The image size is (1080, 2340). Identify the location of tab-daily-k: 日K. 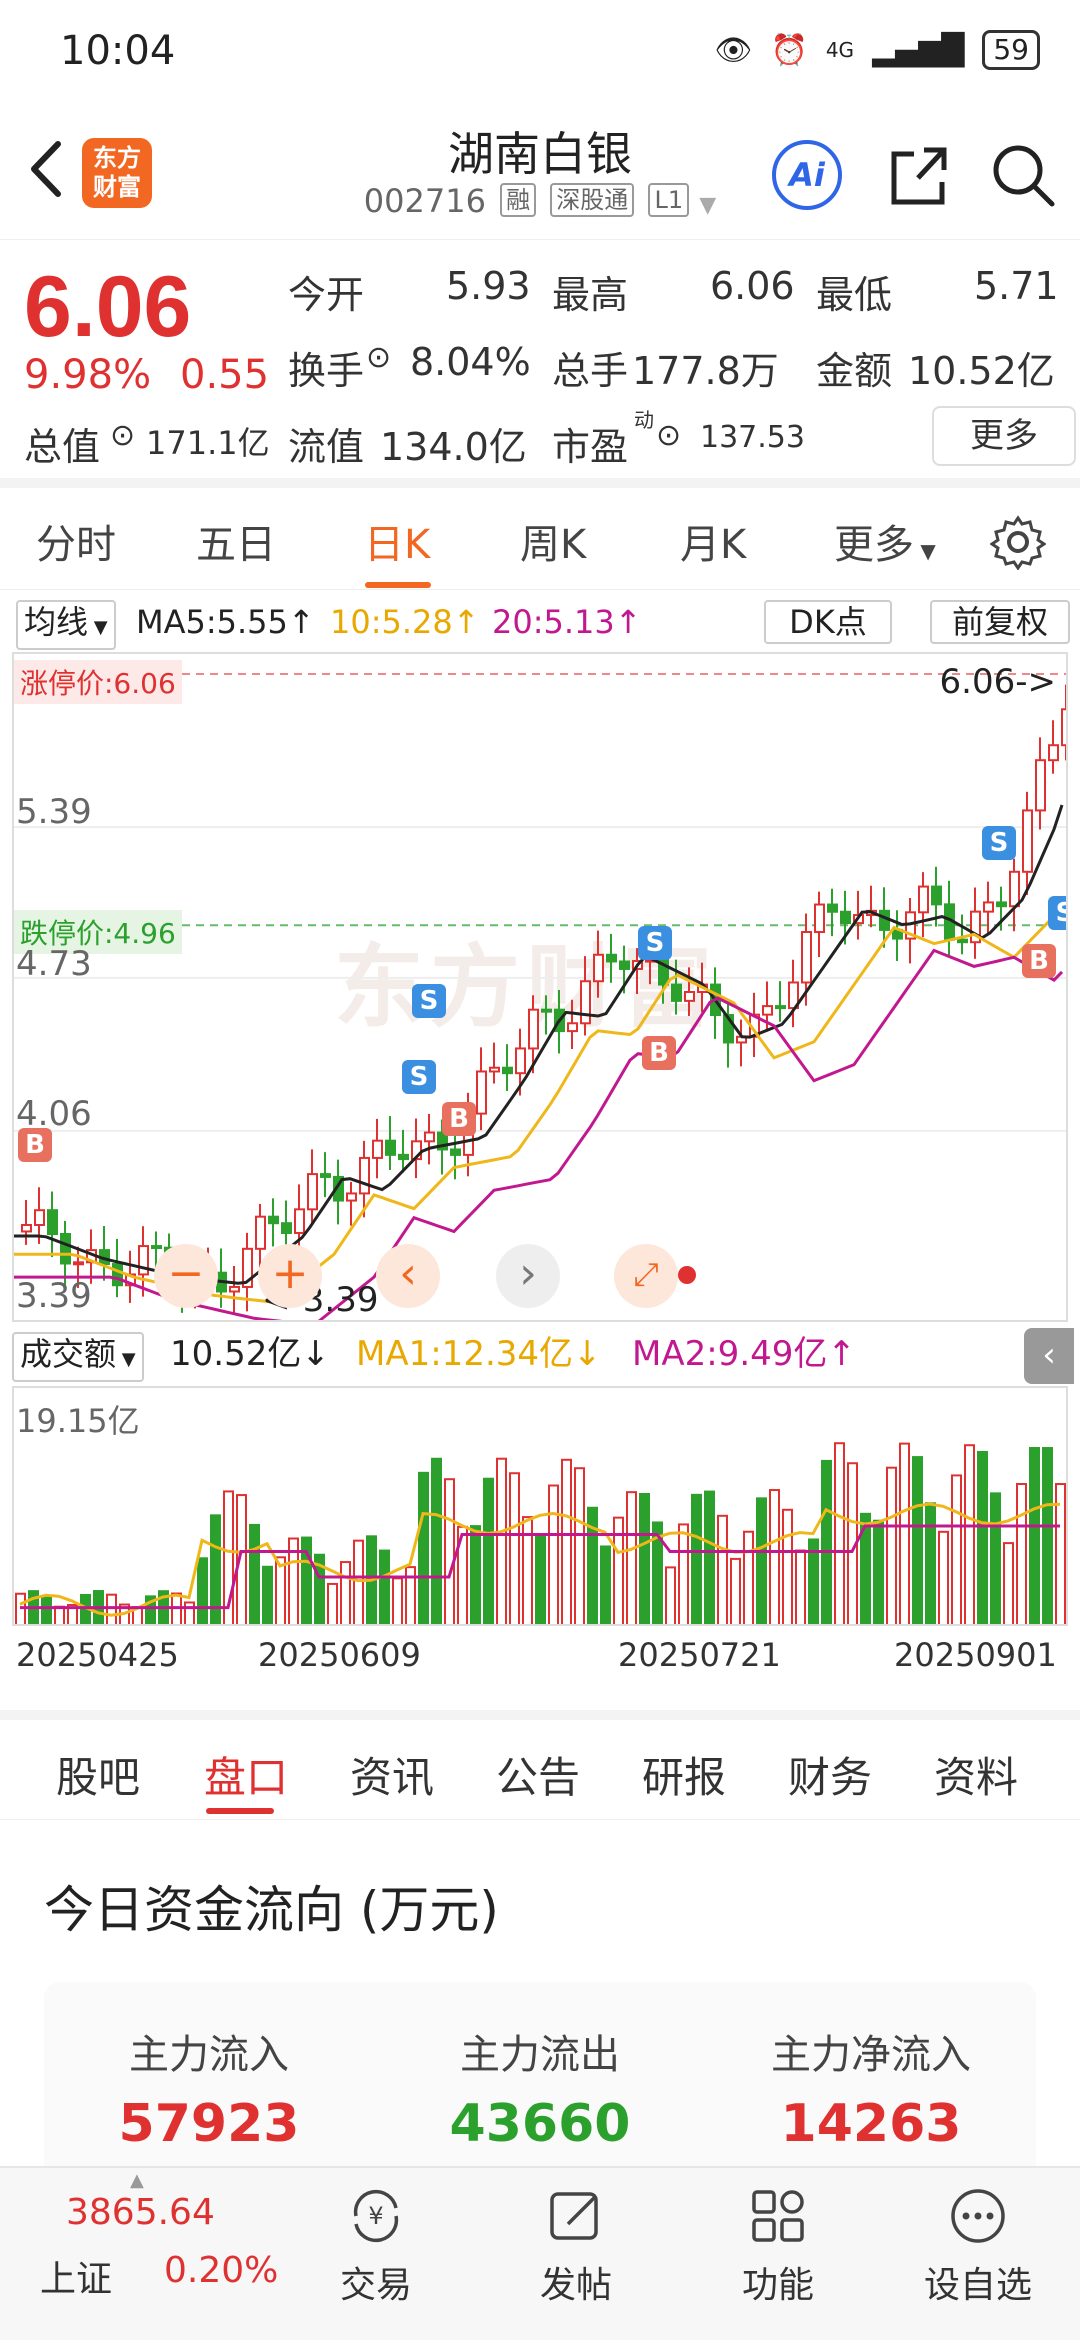
(397, 541).